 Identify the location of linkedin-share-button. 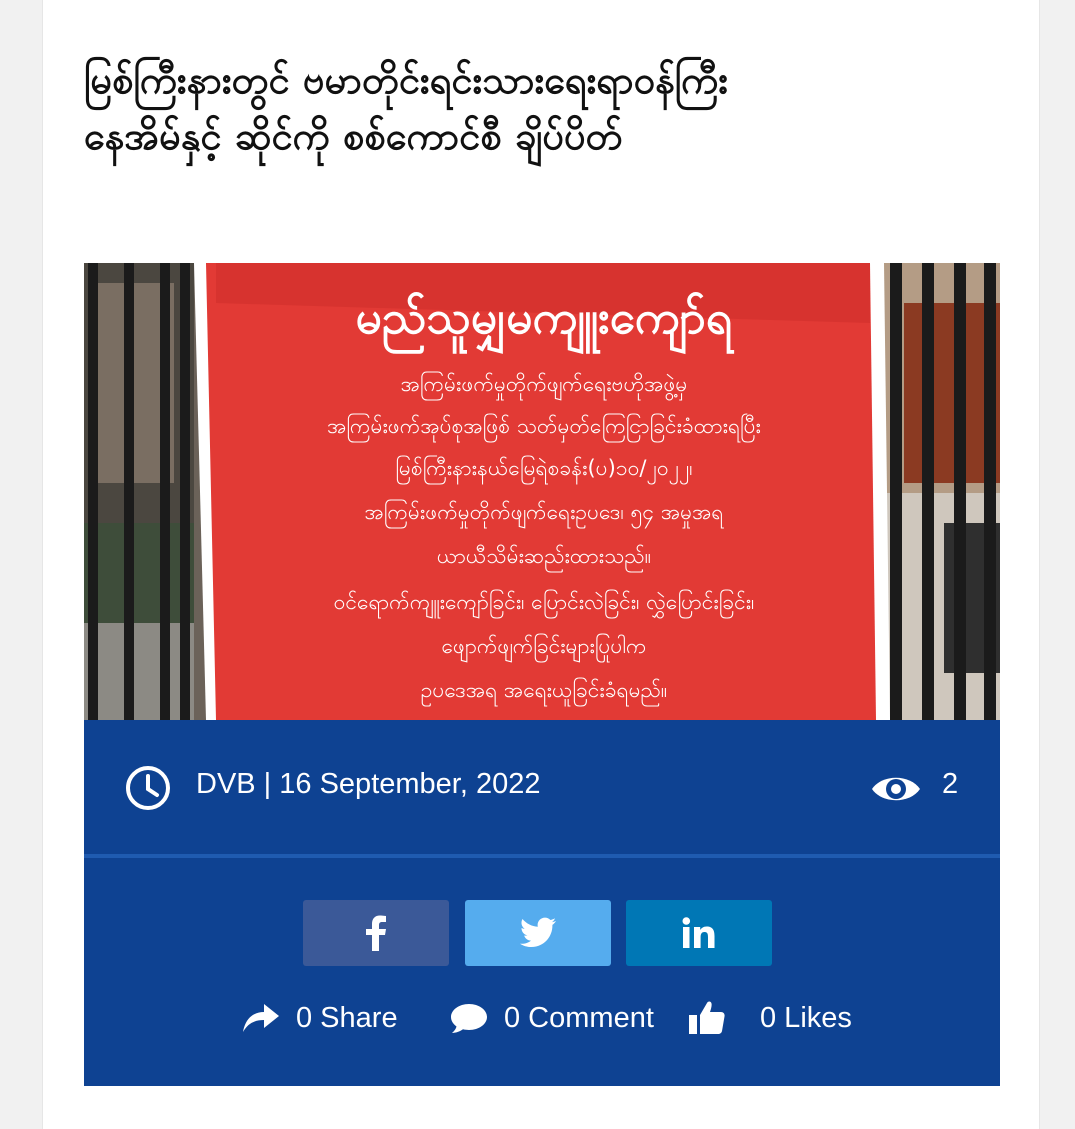
(699, 933).